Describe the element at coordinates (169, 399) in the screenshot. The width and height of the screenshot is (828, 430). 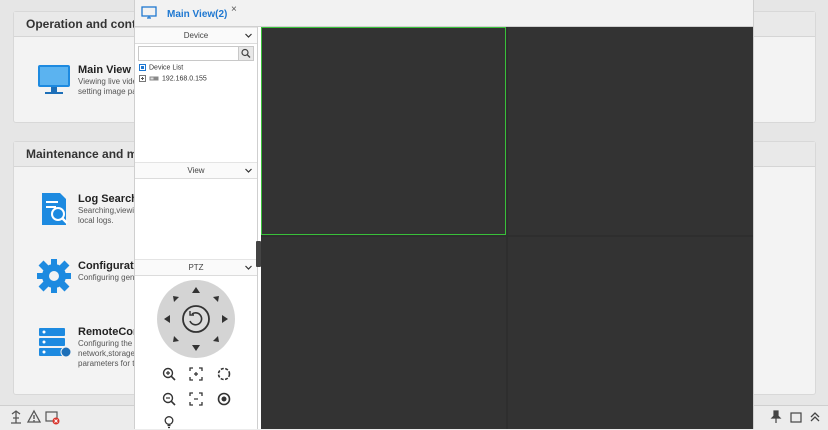
I see `zoom-out-icon` at that location.